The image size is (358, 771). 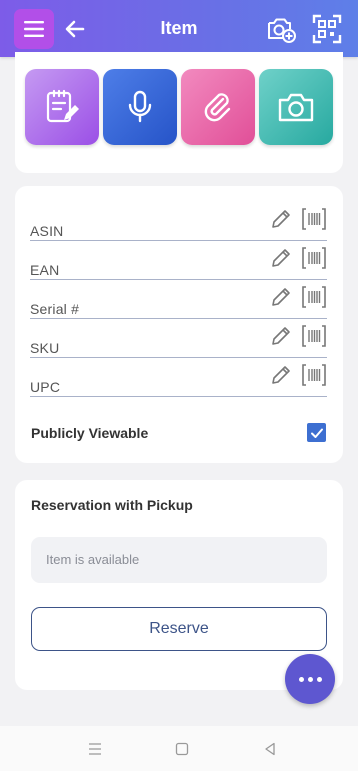 What do you see at coordinates (178, 340) in the screenshot?
I see `sku-field: SKU` at bounding box center [178, 340].